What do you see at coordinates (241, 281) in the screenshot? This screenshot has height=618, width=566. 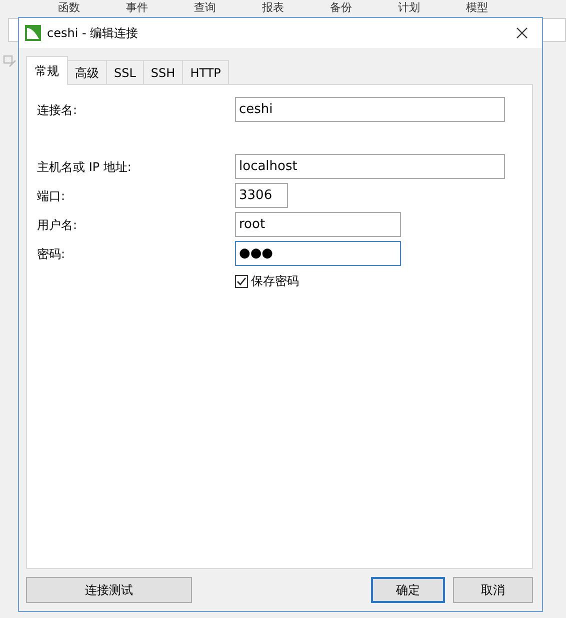 I see `checkbox` at bounding box center [241, 281].